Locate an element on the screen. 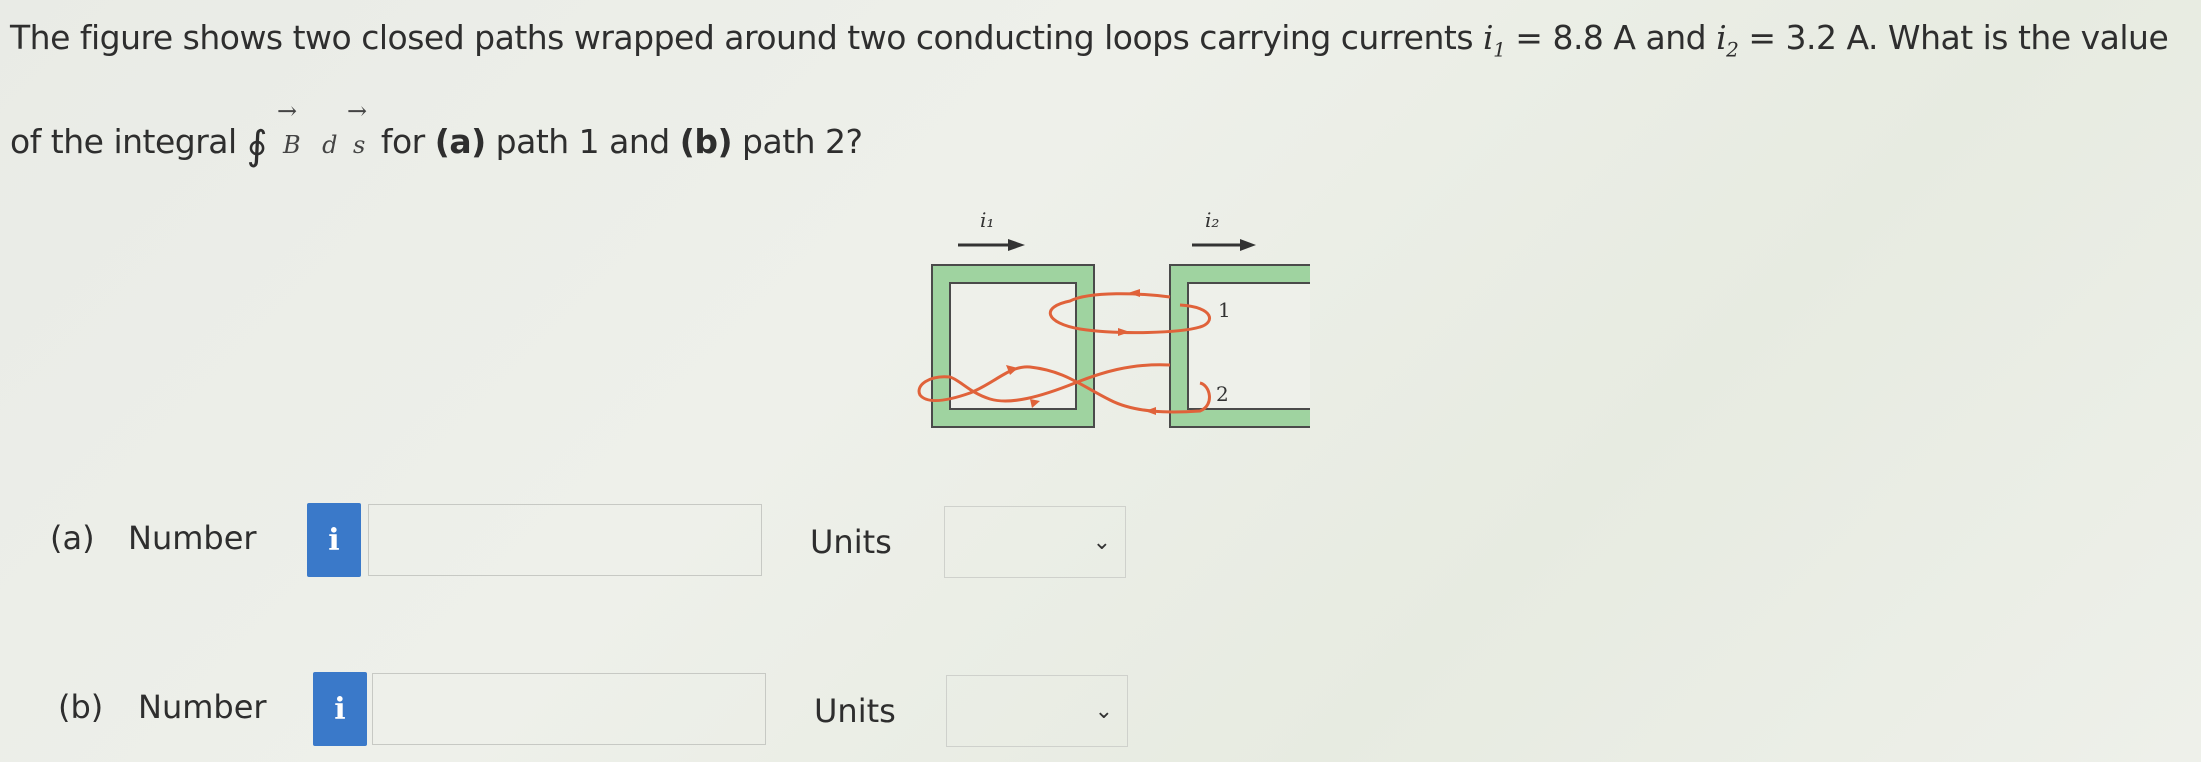  contour-integral-symbol: ∮ is located at coordinates (257, 146).